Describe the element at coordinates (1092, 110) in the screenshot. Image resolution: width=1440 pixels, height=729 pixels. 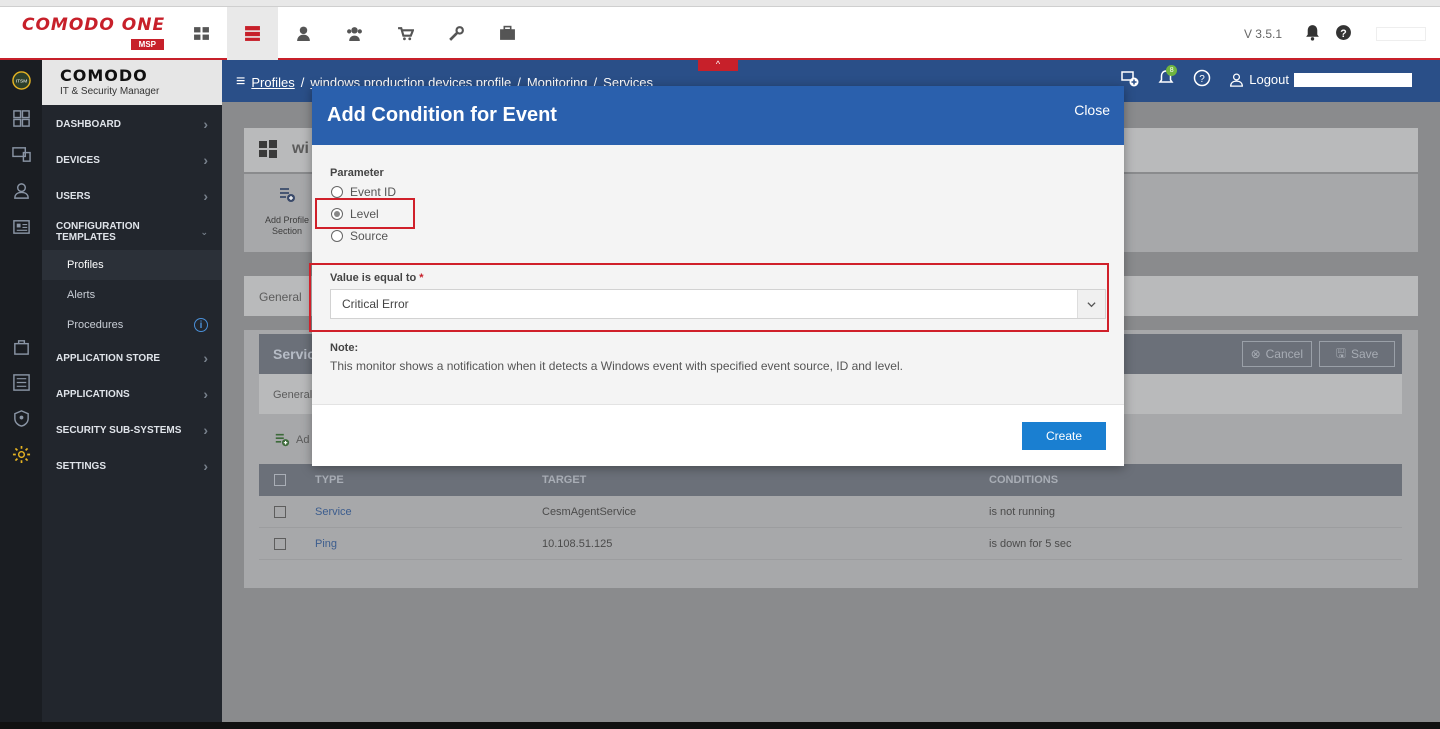
I see `modal-close-button: Close` at that location.